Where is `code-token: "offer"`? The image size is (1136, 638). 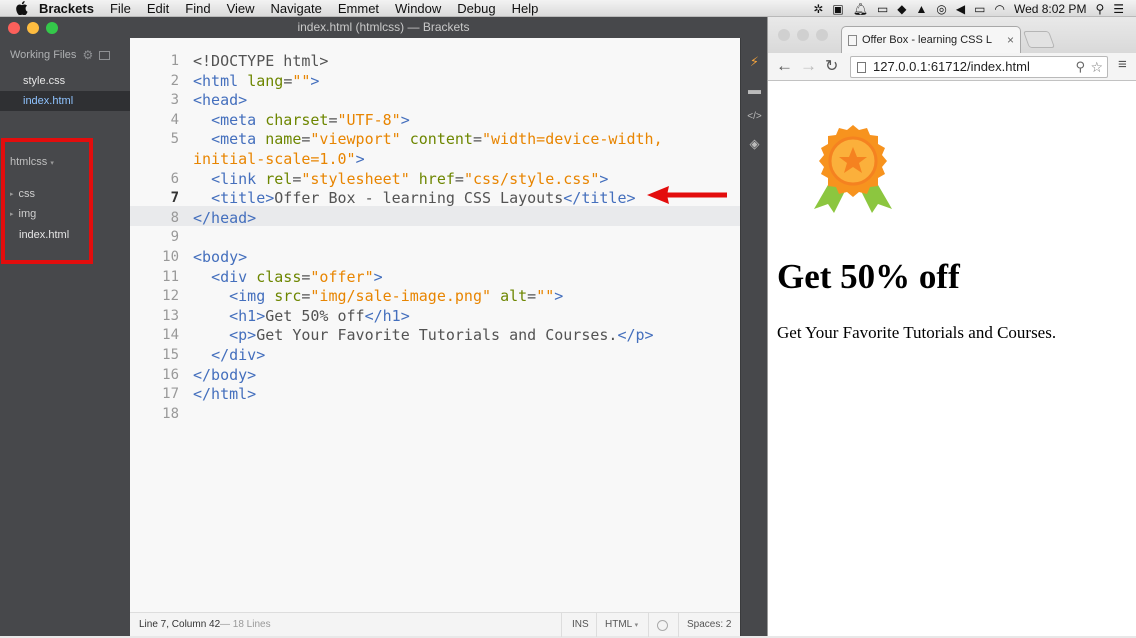
code-token: "offer" is located at coordinates (342, 276).